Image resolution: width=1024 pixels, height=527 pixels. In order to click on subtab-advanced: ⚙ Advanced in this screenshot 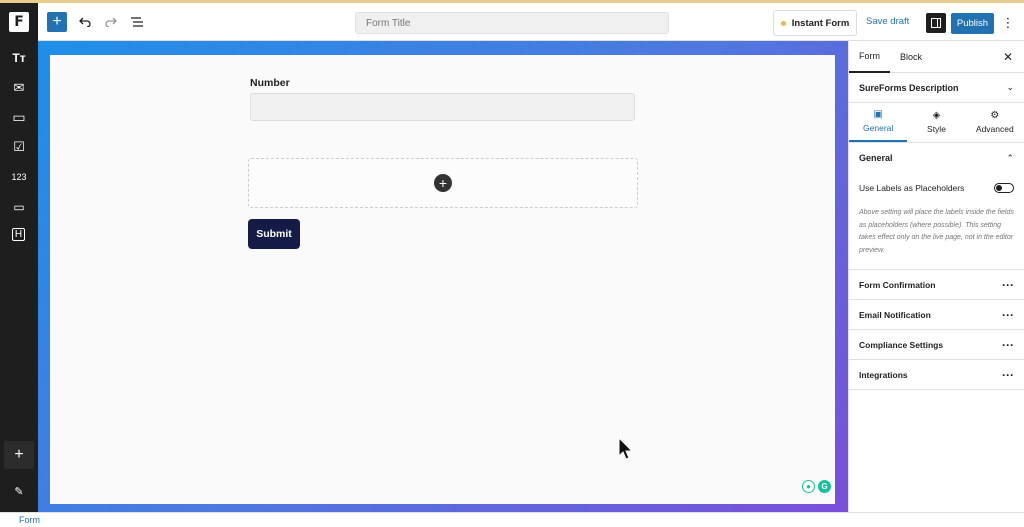, I will do `click(995, 122)`.